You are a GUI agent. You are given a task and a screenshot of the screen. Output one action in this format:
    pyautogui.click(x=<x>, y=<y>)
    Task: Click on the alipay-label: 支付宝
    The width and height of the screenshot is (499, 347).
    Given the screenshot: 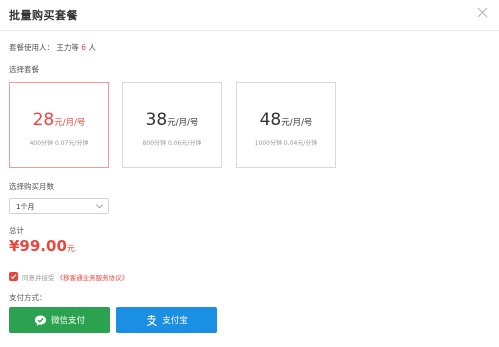 What is the action you would take?
    pyautogui.click(x=175, y=321)
    